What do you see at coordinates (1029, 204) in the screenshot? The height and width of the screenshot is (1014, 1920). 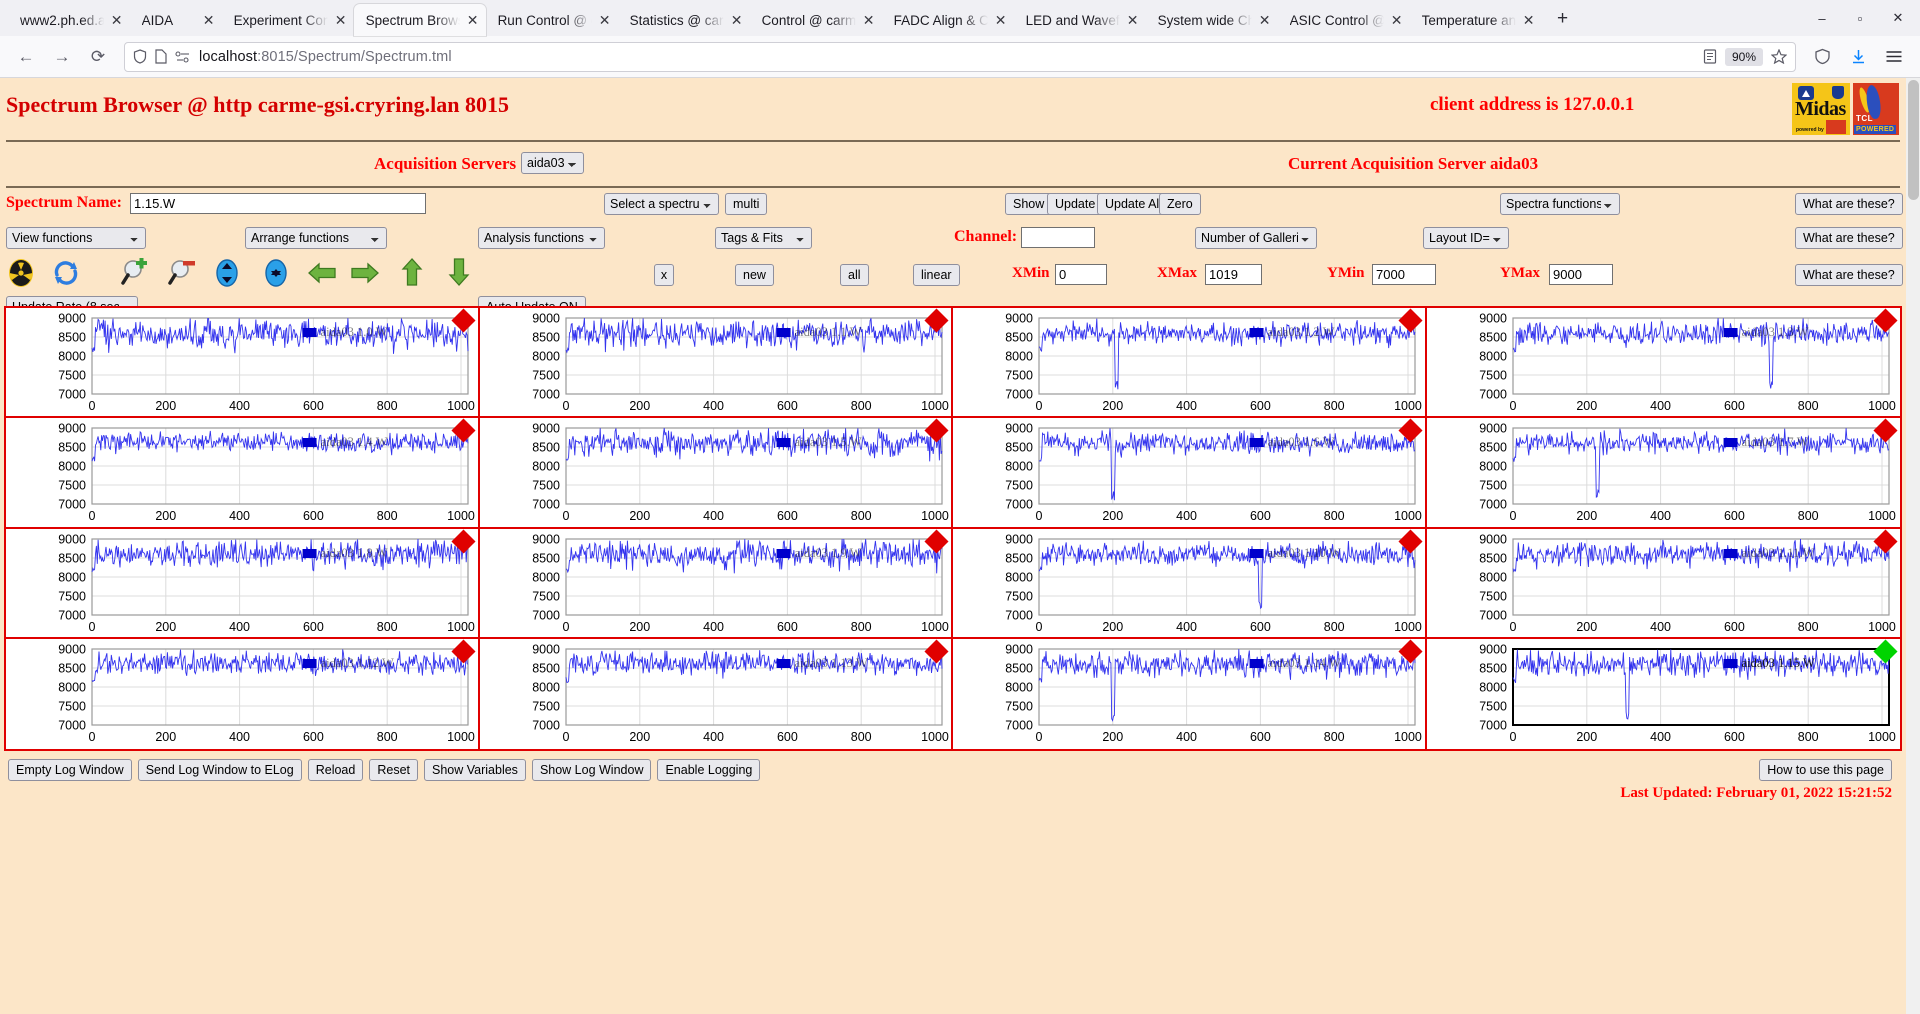 I see `show-button: Show` at bounding box center [1029, 204].